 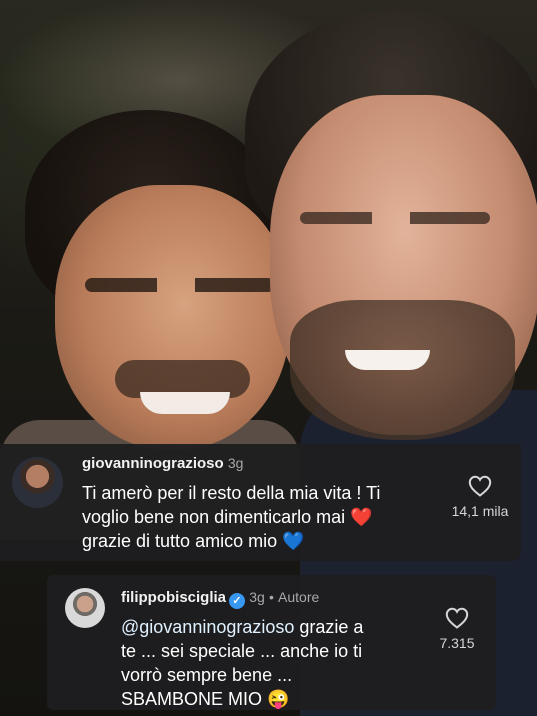 I want to click on author-label: Autore, so click(x=299, y=597).